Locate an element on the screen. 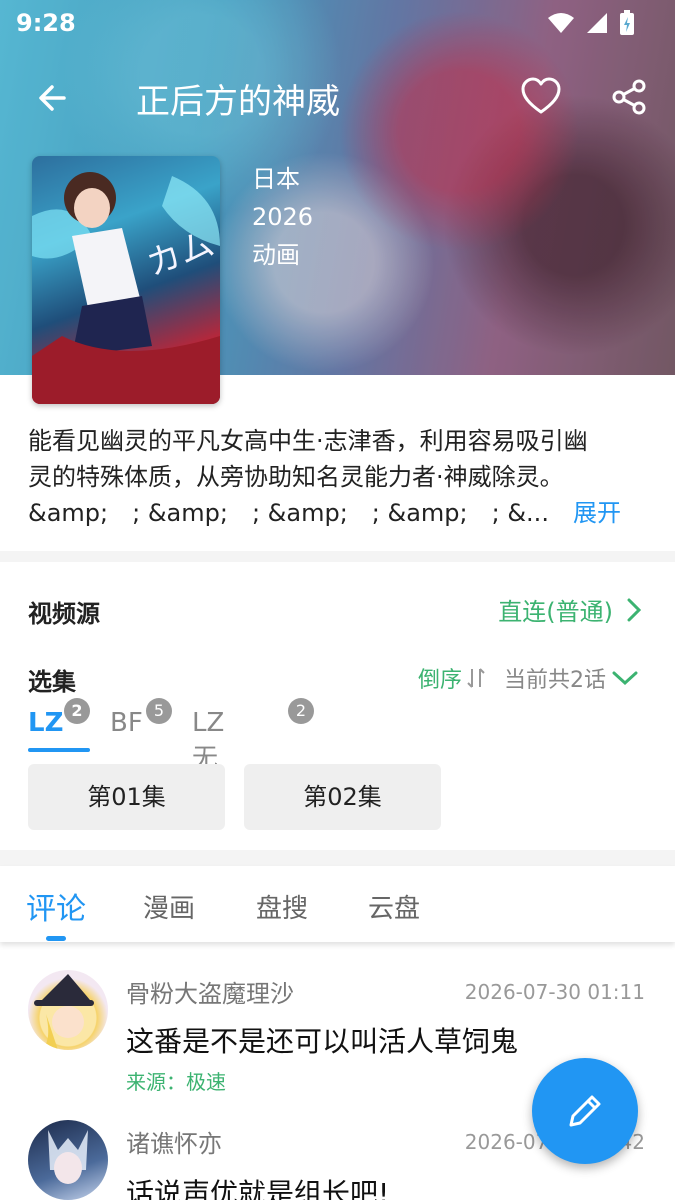 Image resolution: width=675 pixels, height=1200 pixels. comment-tabs: 评论 漫画 盘搜 云盘 is located at coordinates (337, 904).